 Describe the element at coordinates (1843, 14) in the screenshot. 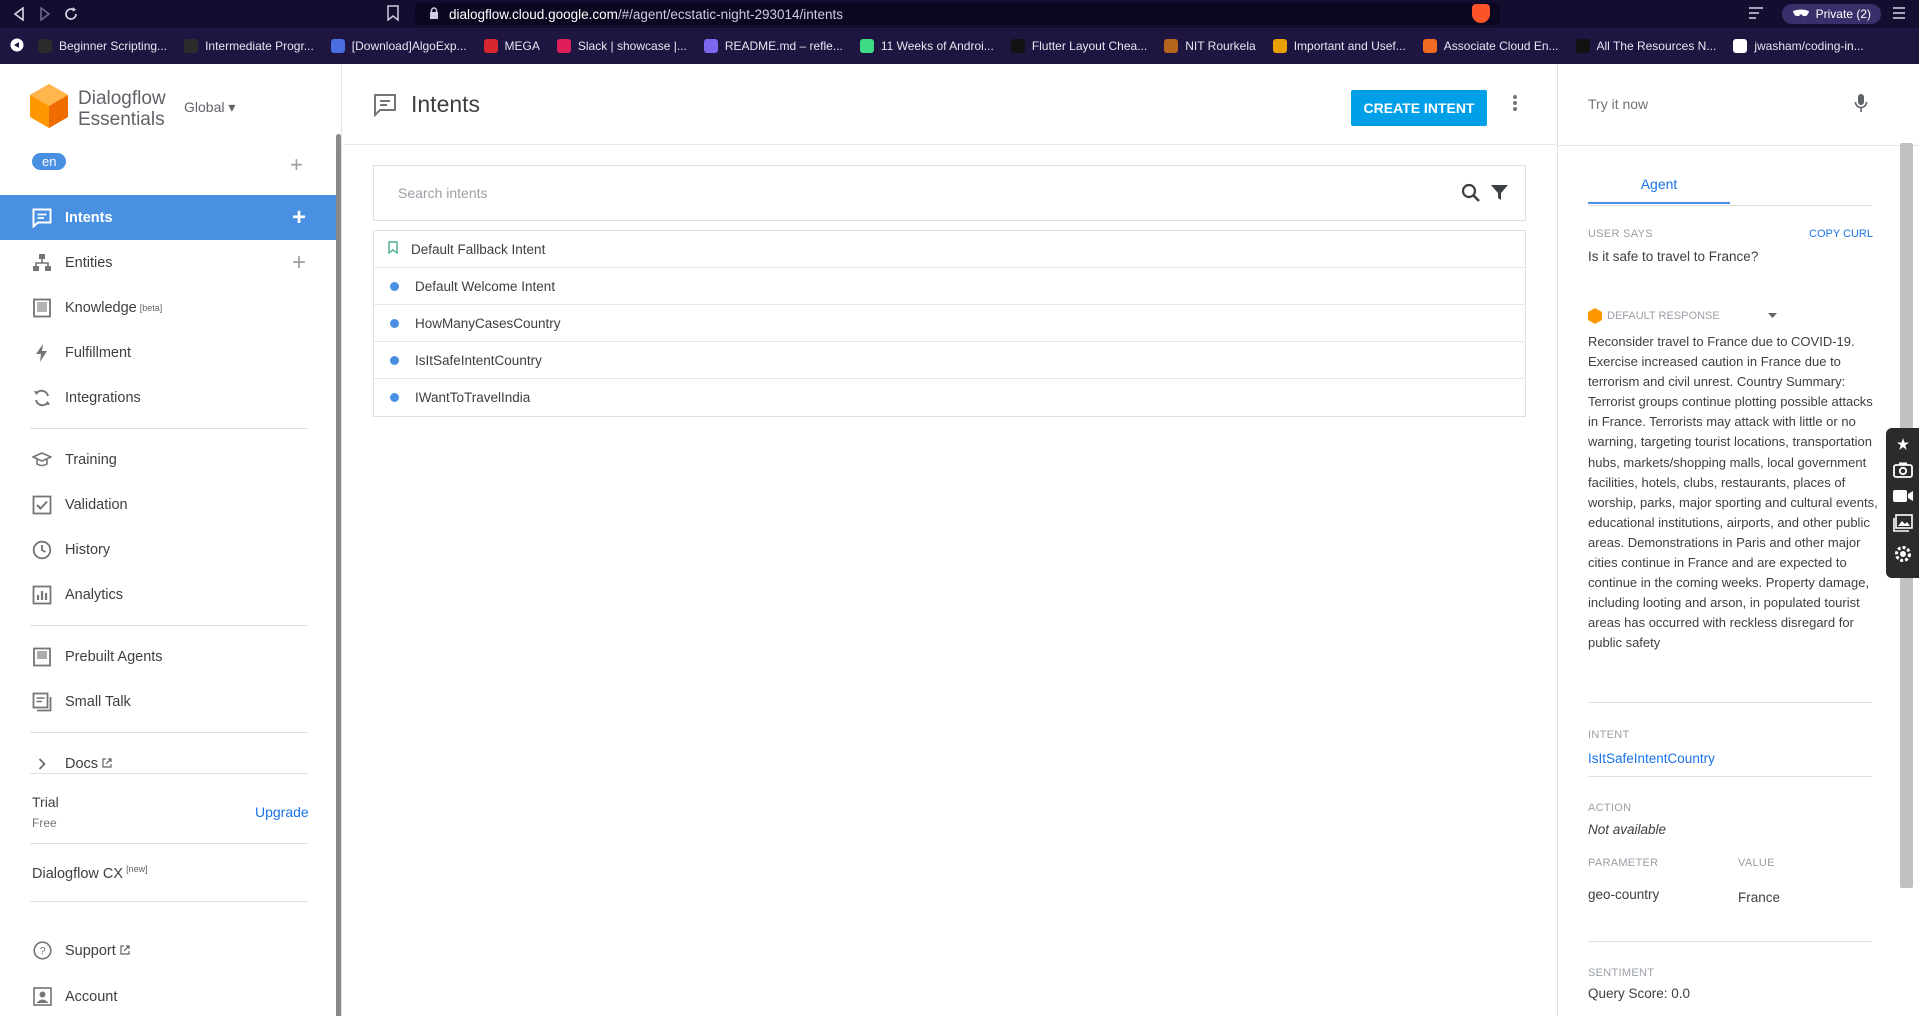

I see `private-label: Private (2)` at that location.